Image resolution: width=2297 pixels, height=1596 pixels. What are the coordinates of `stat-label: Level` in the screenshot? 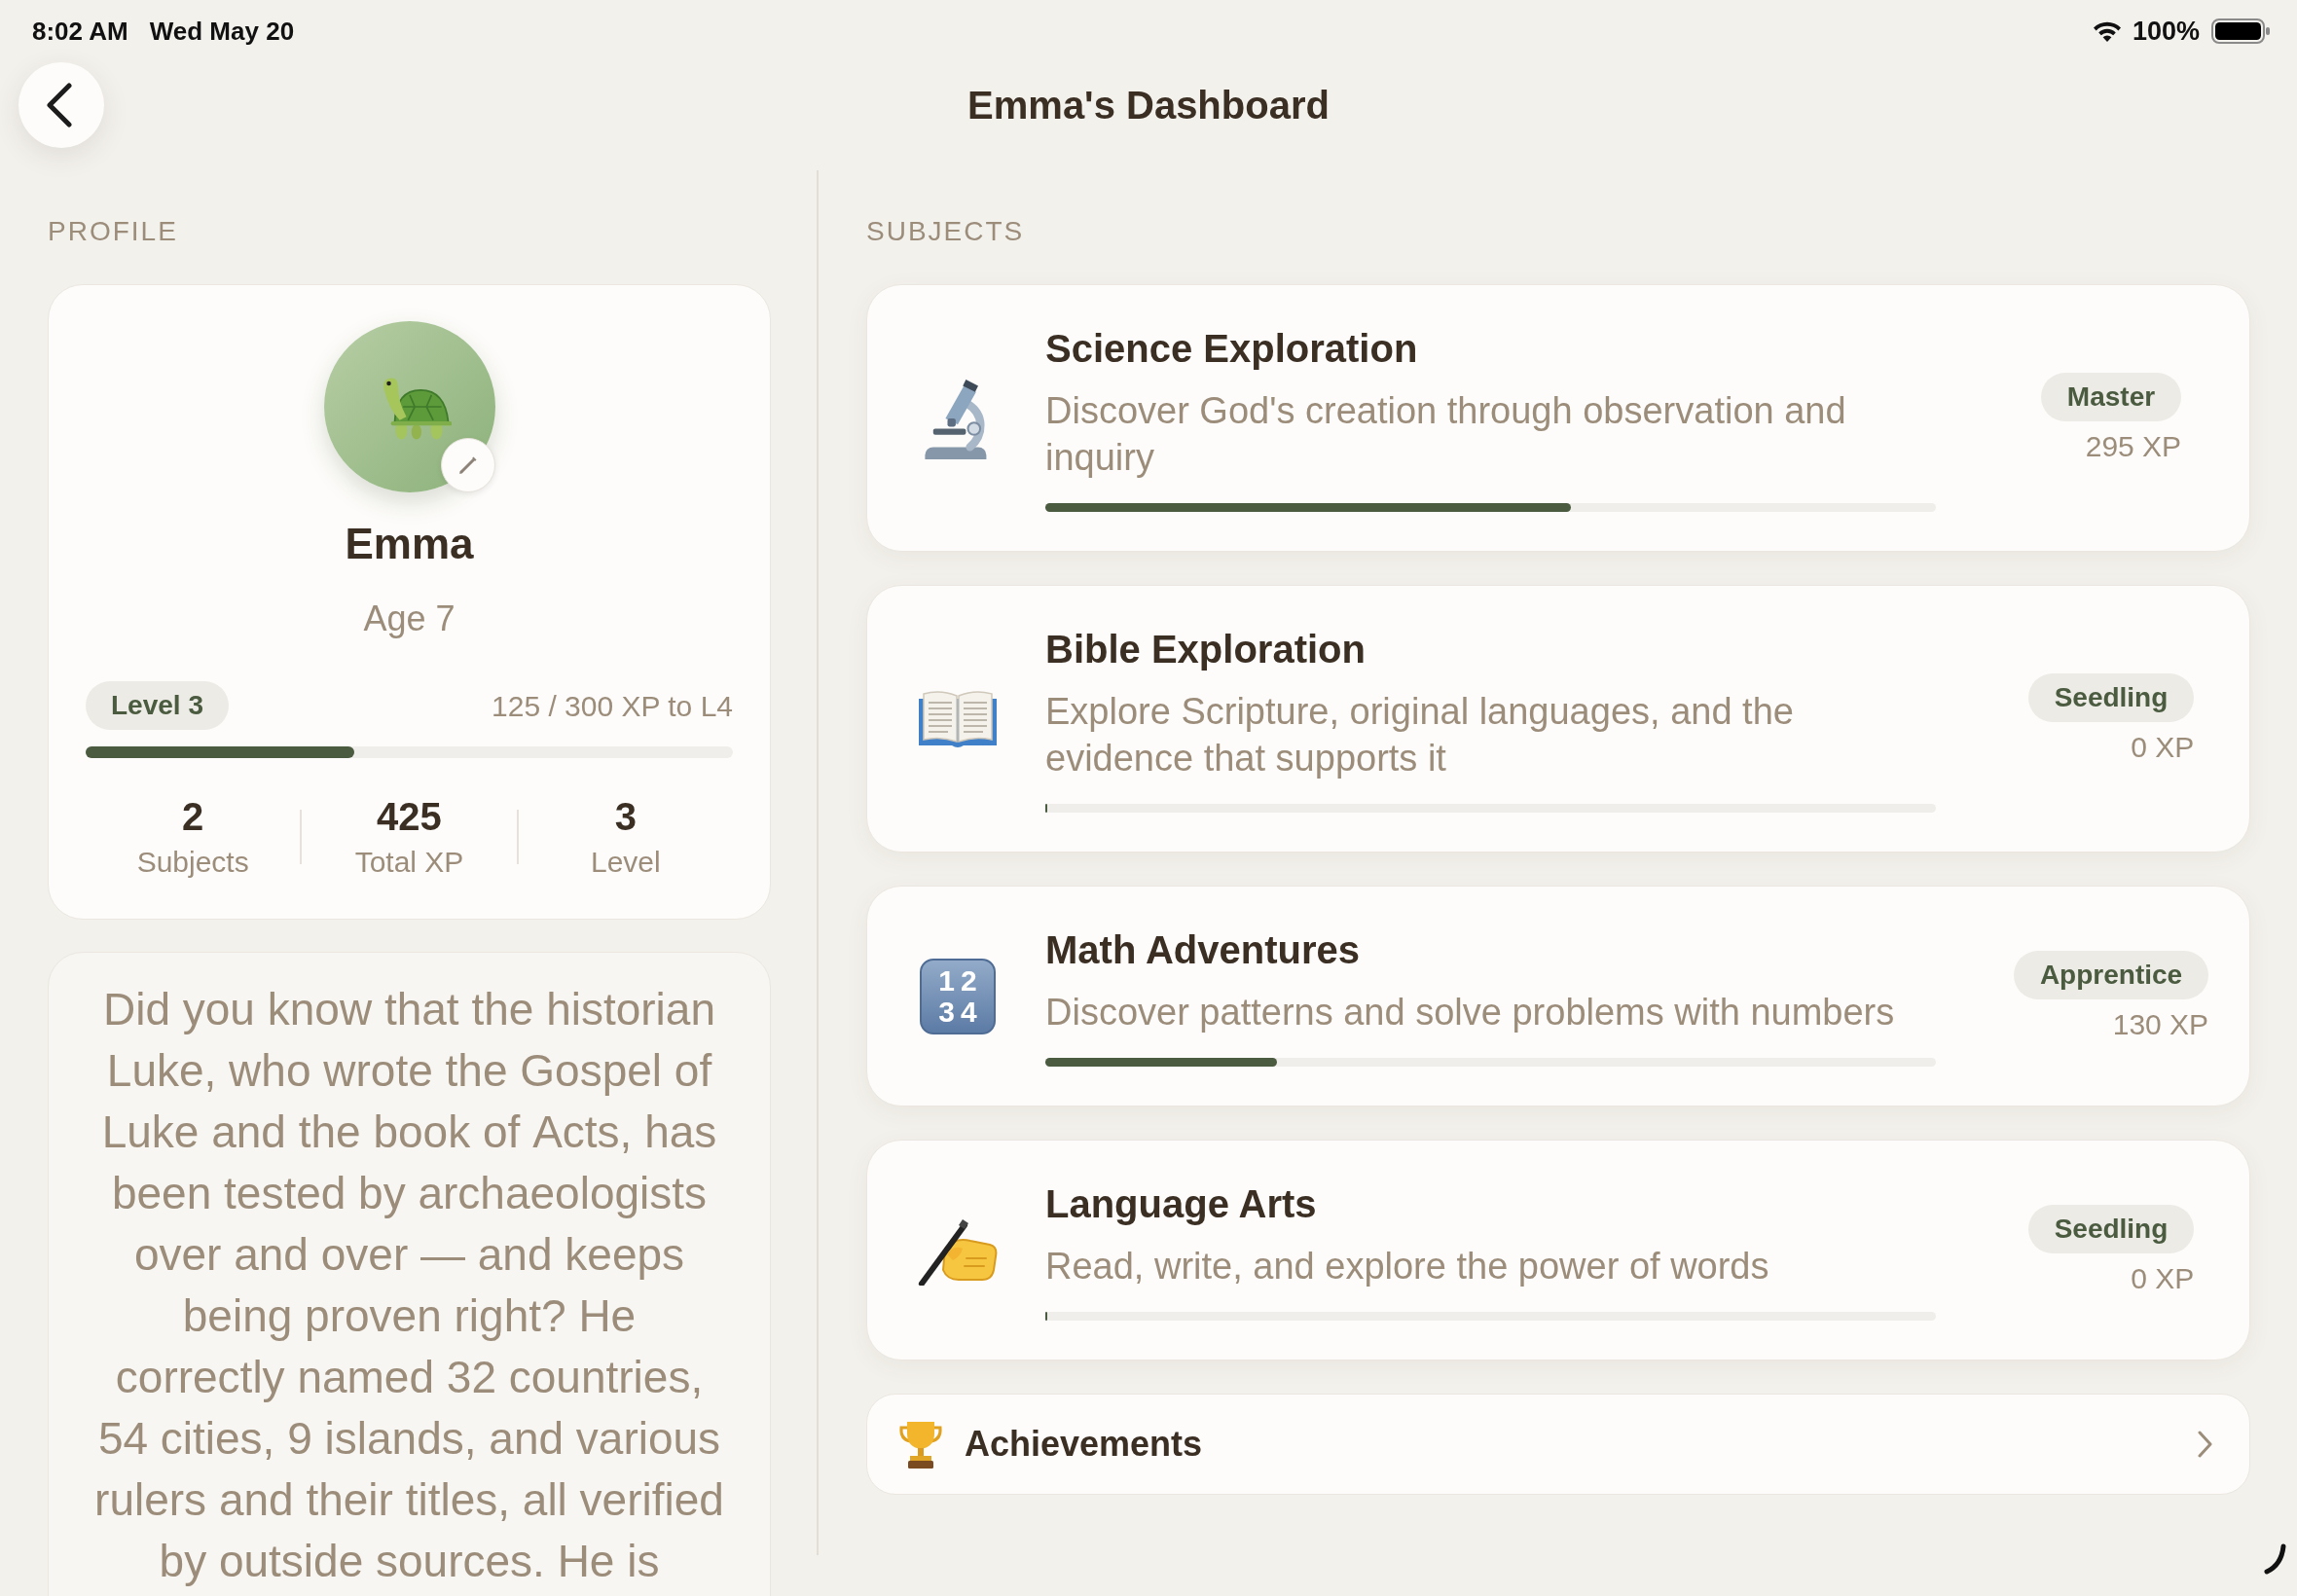 It's located at (625, 862).